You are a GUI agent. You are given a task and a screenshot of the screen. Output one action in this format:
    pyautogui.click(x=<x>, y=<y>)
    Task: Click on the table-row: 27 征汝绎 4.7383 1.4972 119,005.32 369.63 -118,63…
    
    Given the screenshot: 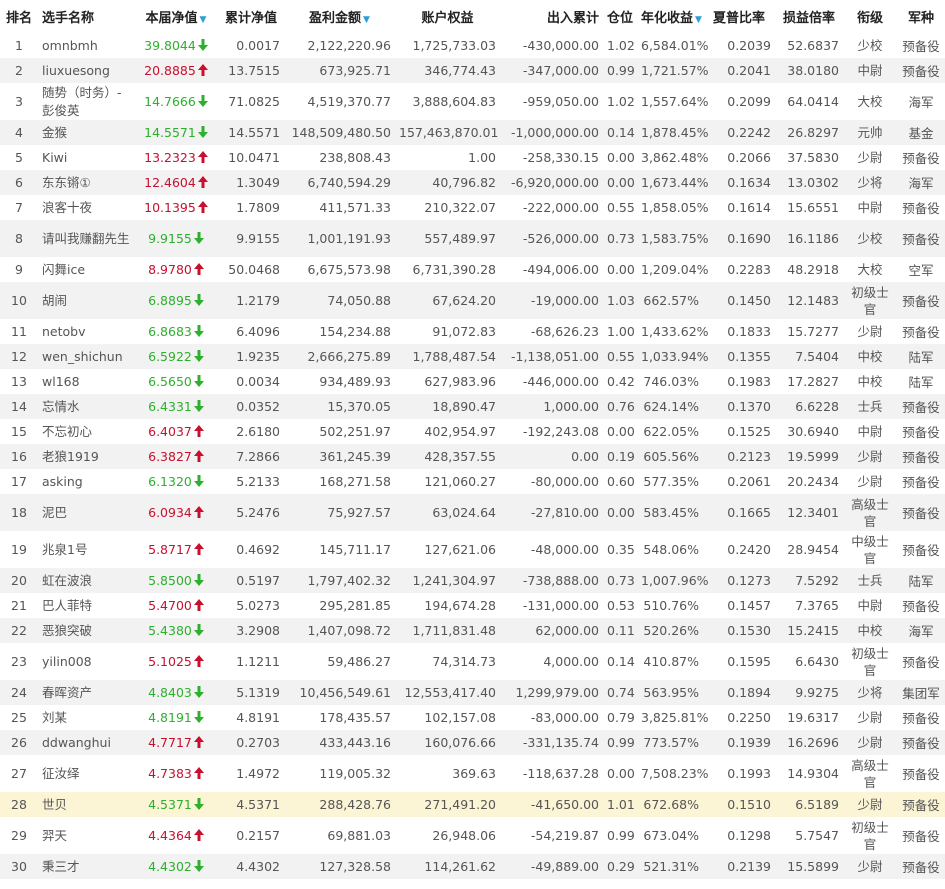 What is the action you would take?
    pyautogui.click(x=472, y=773)
    